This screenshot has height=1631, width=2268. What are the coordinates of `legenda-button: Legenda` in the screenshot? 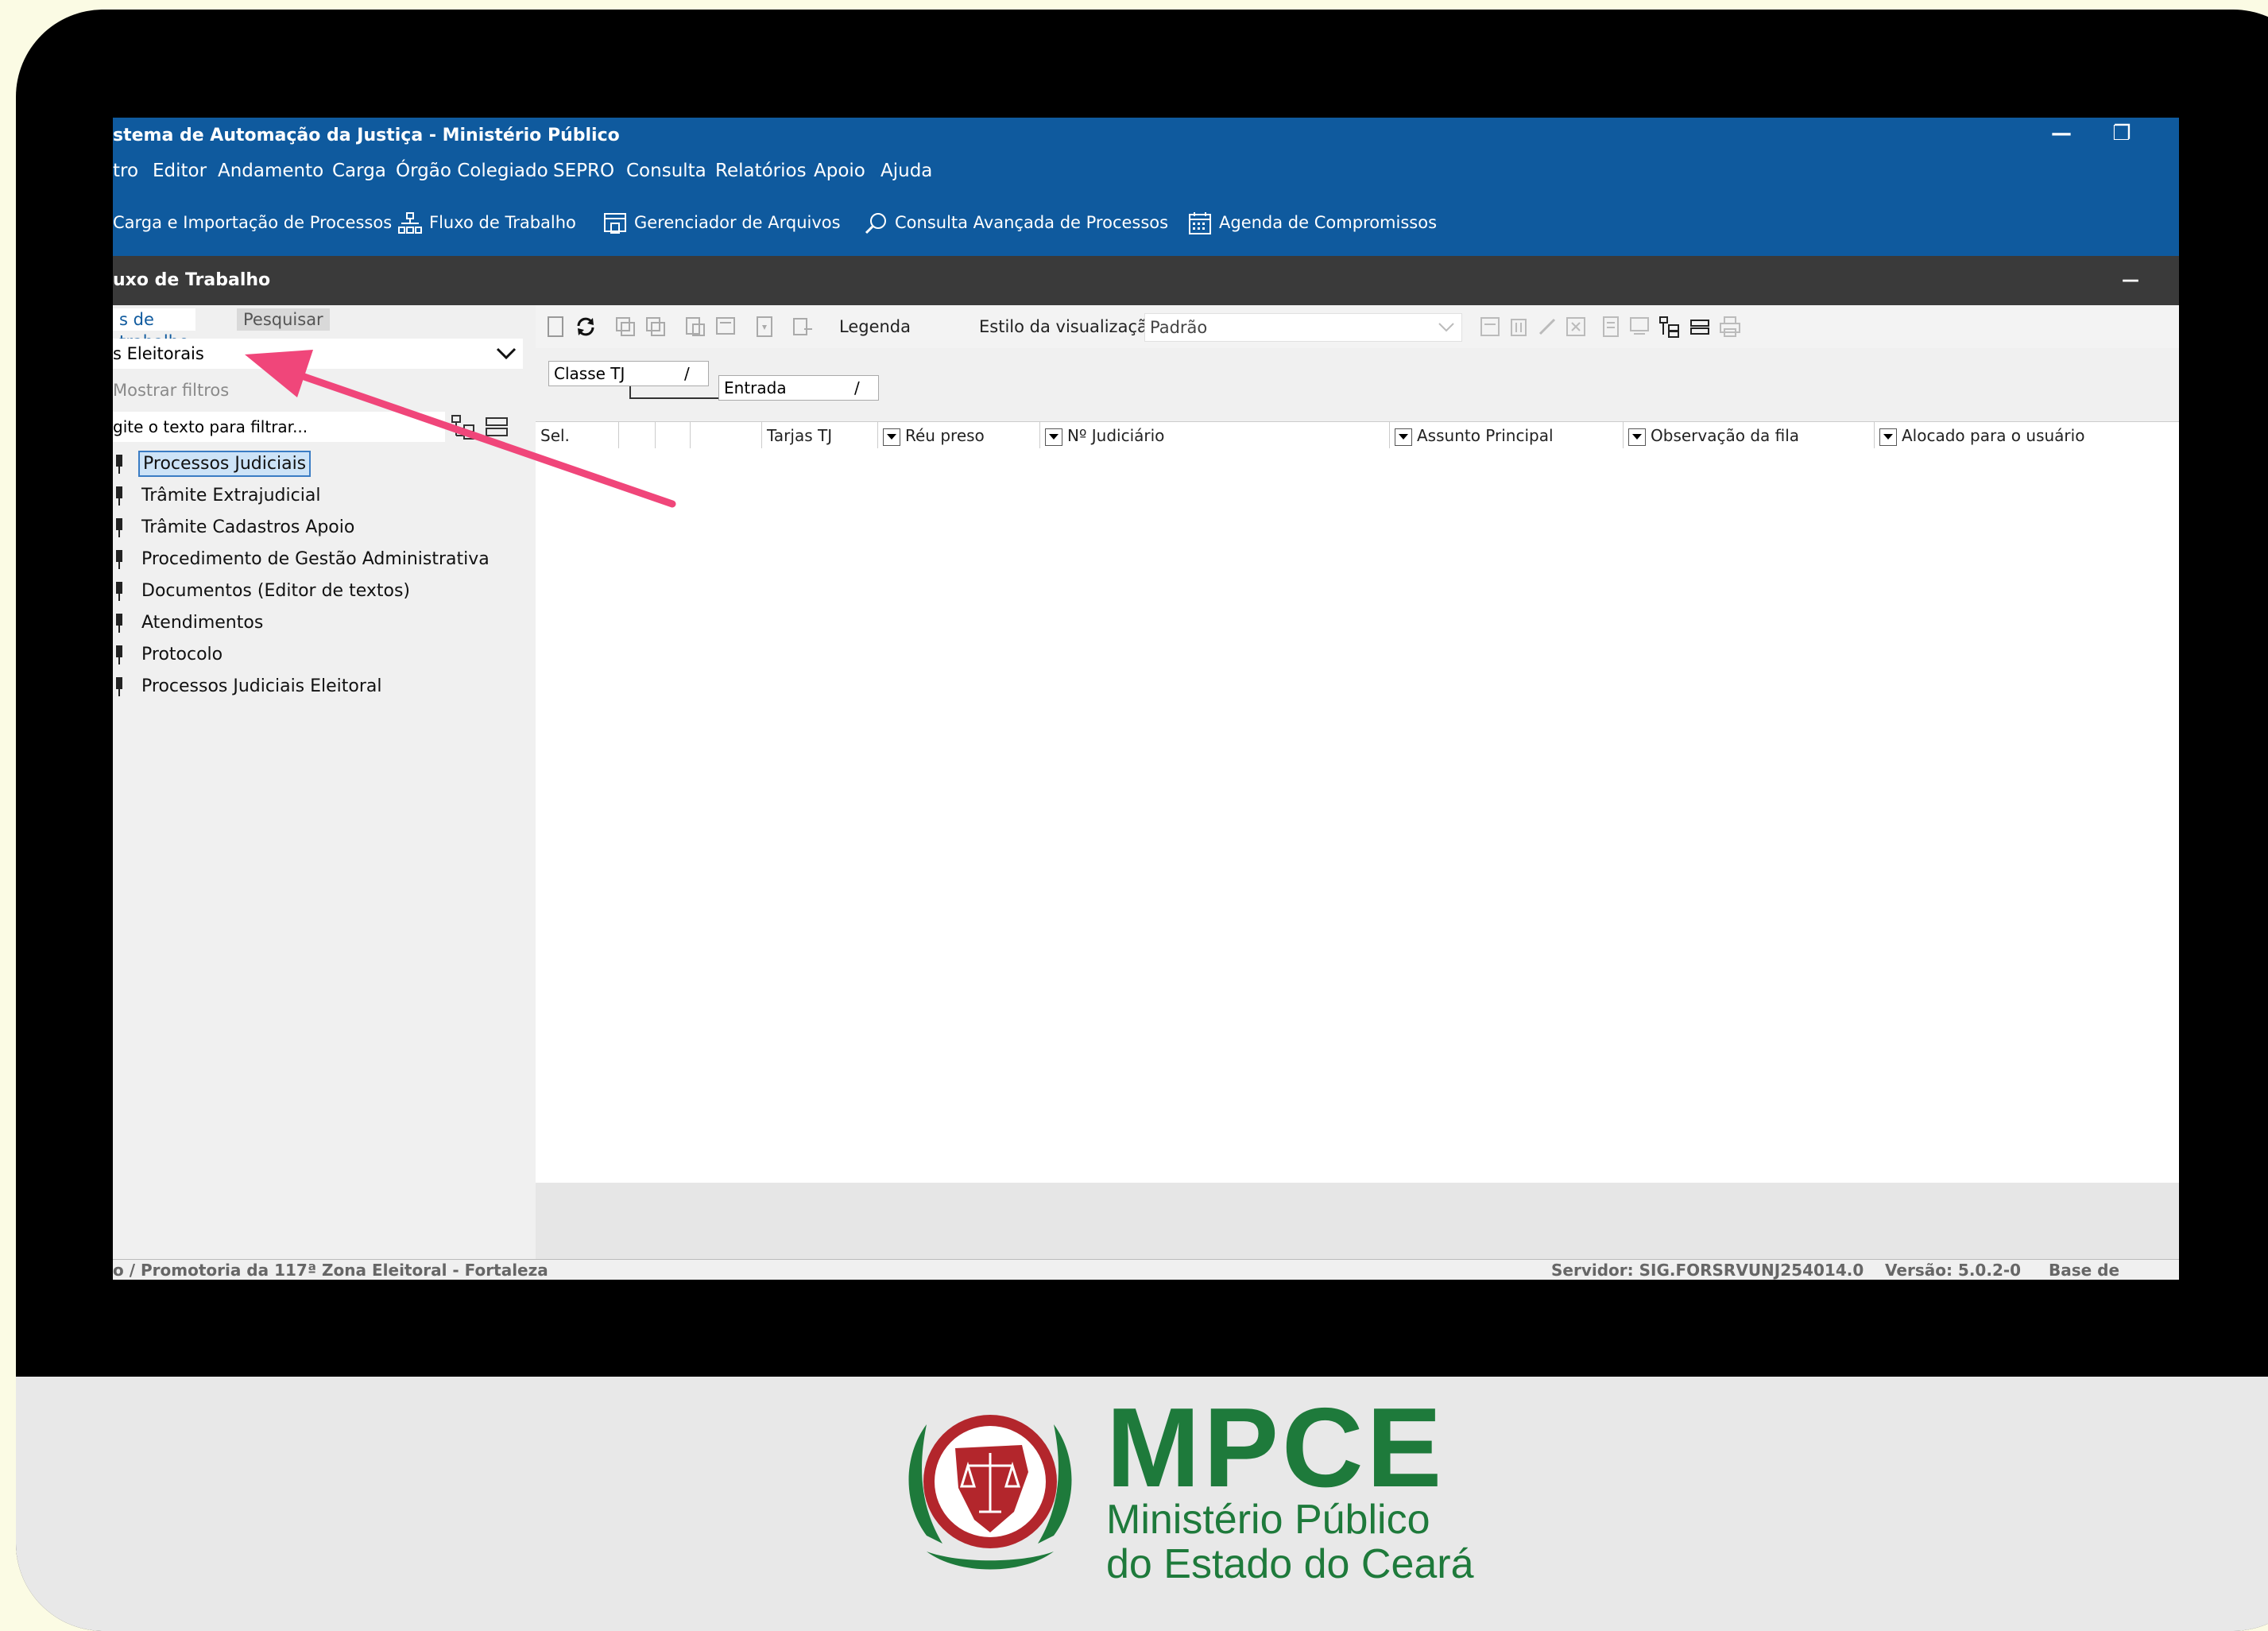 It's located at (875, 327).